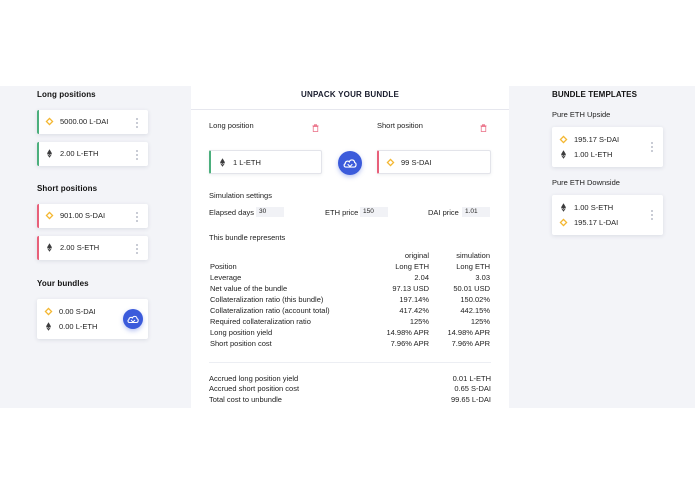 The height and width of the screenshot is (494, 695). What do you see at coordinates (434, 162) in the screenshot?
I see `short-position-slot: 99 S-DAI` at bounding box center [434, 162].